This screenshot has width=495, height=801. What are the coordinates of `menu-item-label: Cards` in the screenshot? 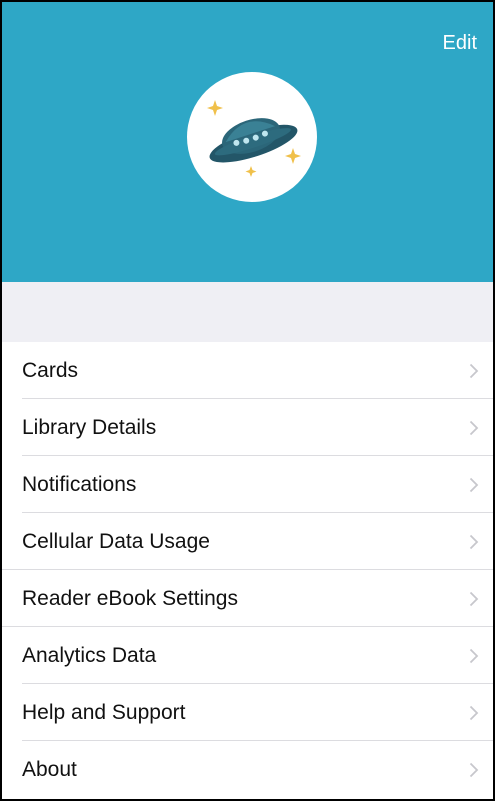 It's located at (50, 370).